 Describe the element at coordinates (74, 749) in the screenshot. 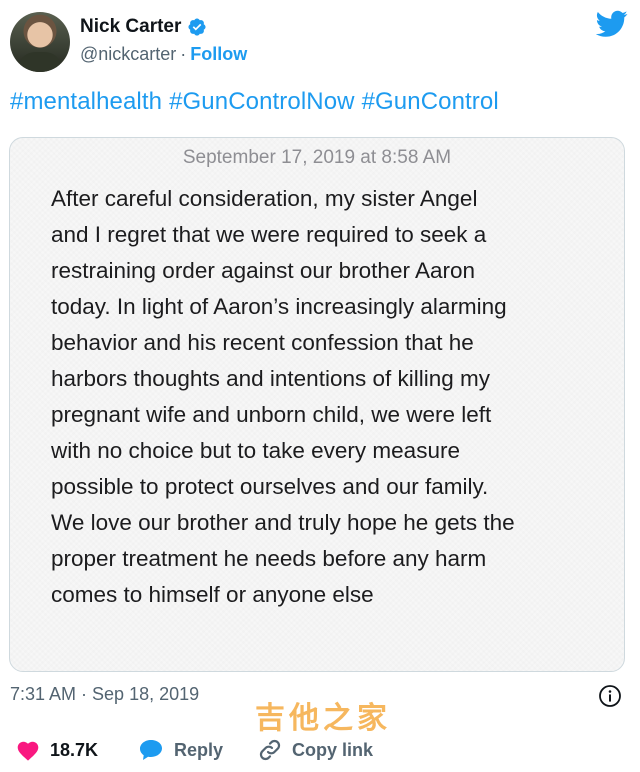

I see `like-count: 18.7K` at that location.